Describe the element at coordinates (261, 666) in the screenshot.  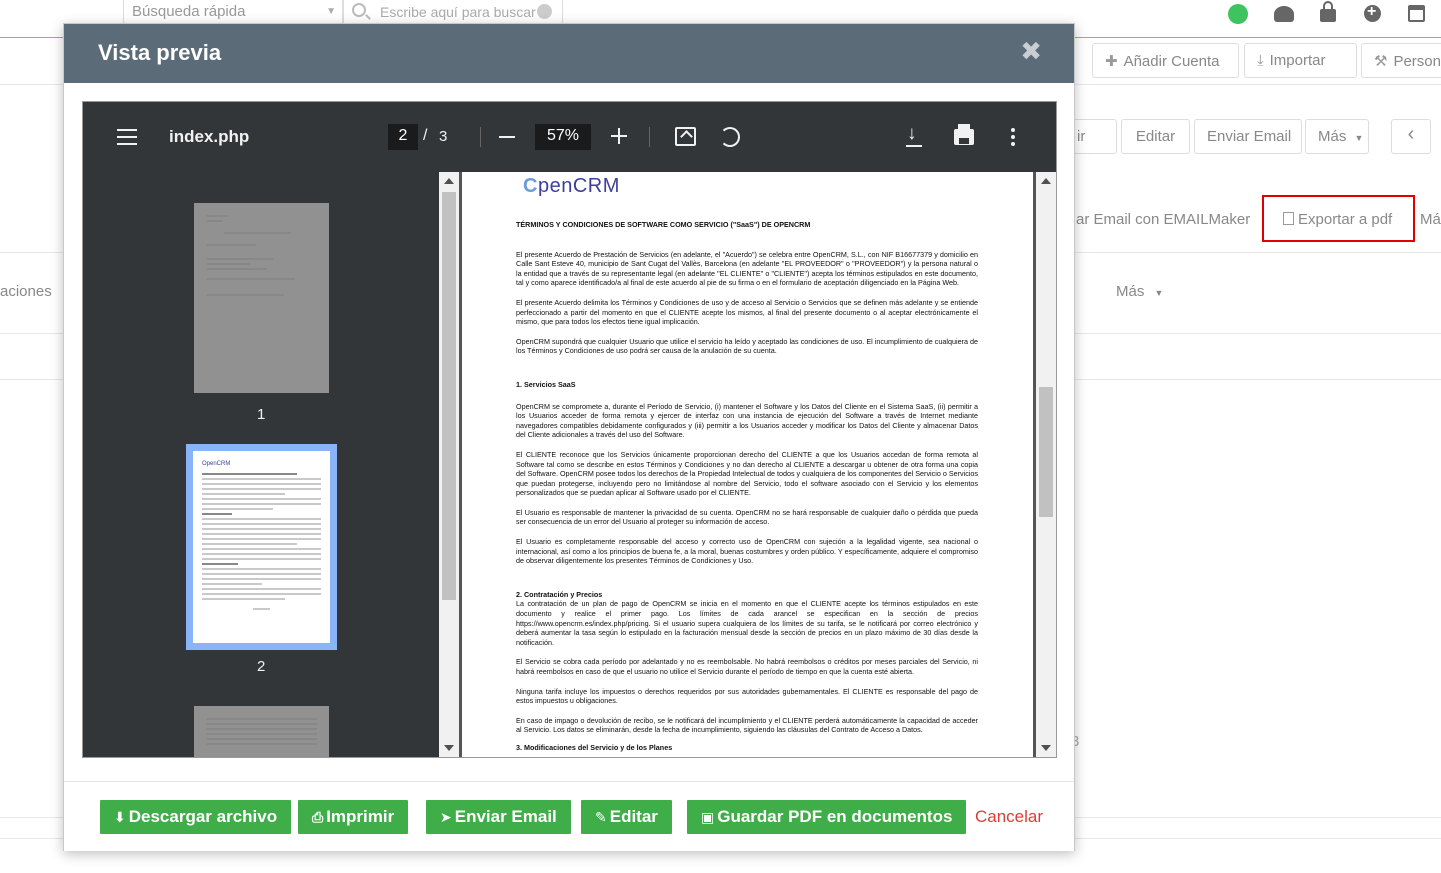
I see `thumbnail-label-2: 2` at that location.